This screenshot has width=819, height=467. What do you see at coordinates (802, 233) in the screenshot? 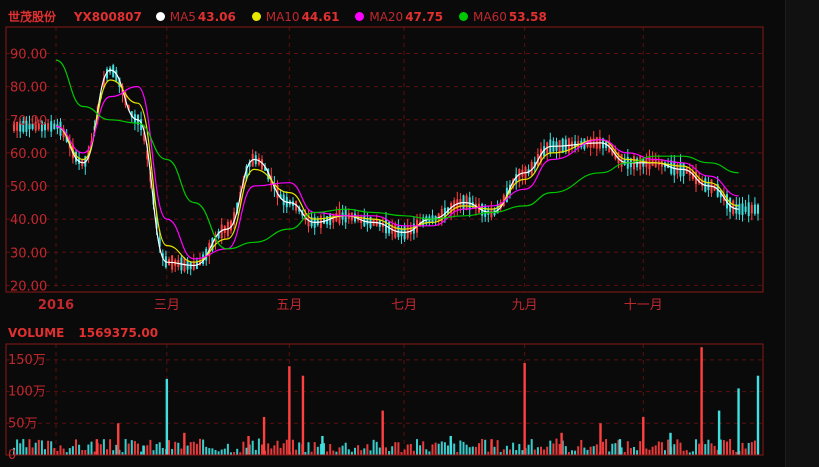
I see `right-scroll-panel` at bounding box center [802, 233].